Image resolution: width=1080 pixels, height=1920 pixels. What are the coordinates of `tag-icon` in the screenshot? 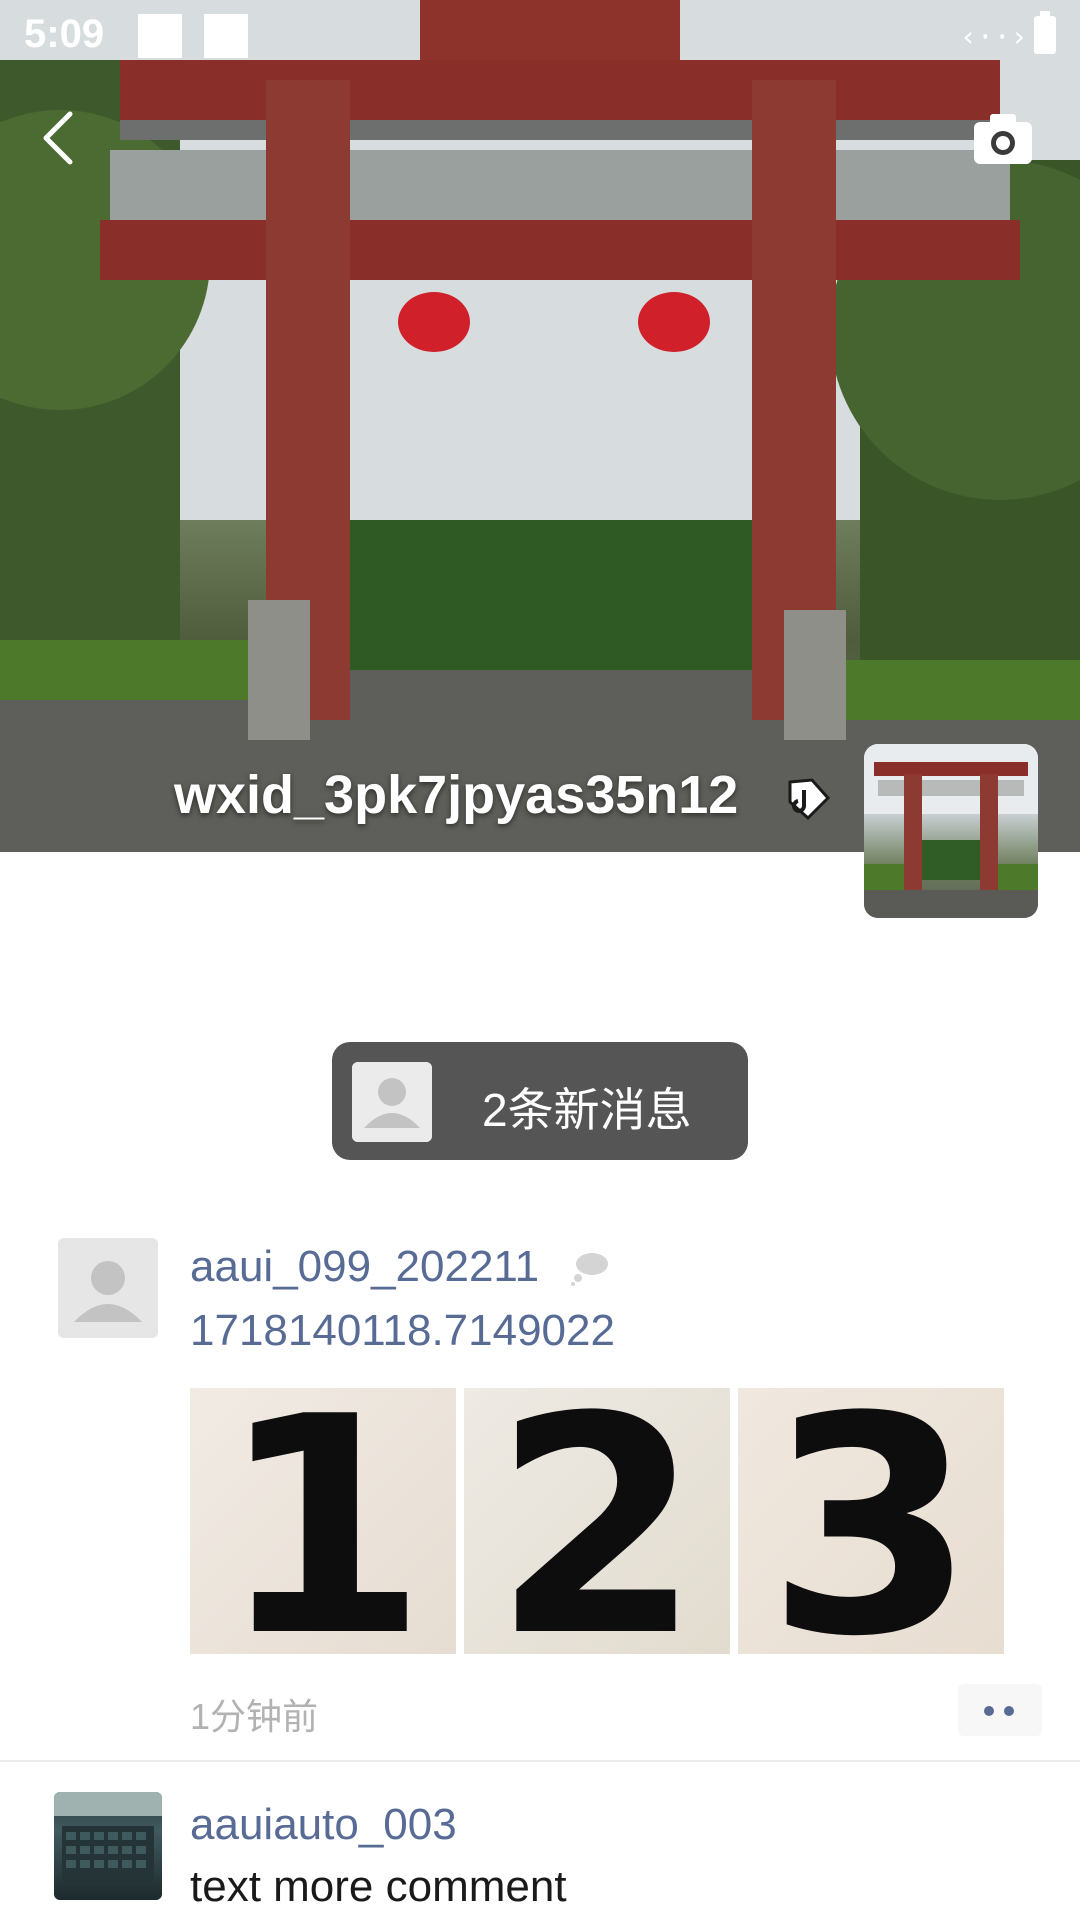 It's located at (809, 799).